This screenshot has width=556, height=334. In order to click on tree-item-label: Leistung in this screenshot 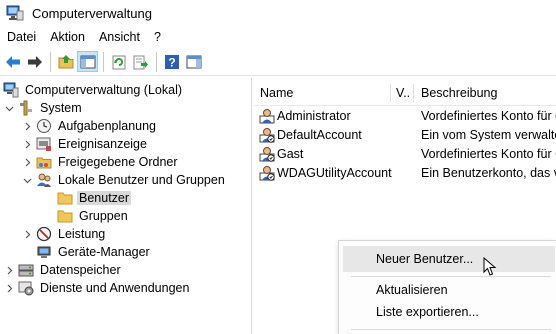, I will do `click(82, 234)`.